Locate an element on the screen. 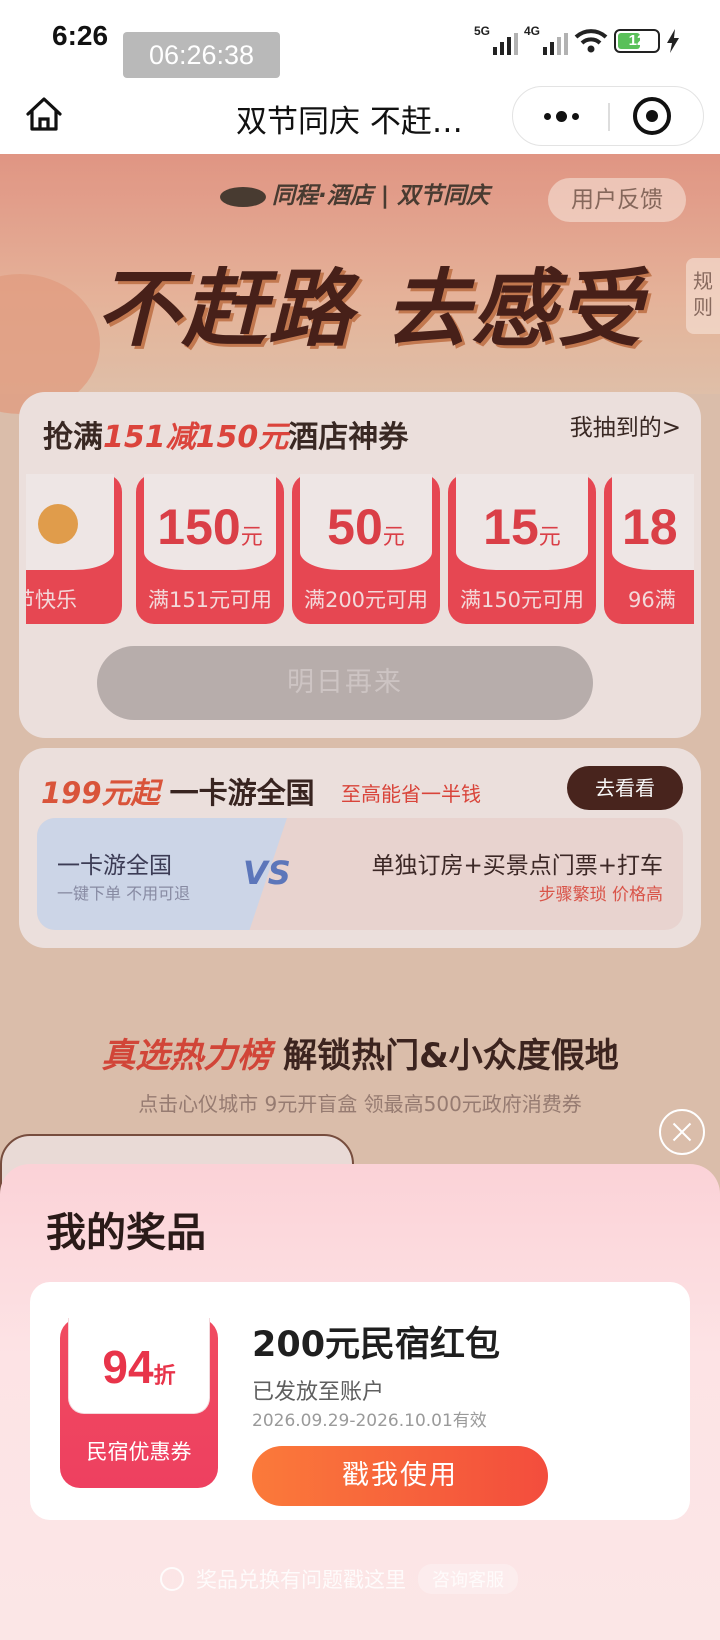 This screenshot has height=1640, width=720. exit-mini-program-button is located at coordinates (652, 116).